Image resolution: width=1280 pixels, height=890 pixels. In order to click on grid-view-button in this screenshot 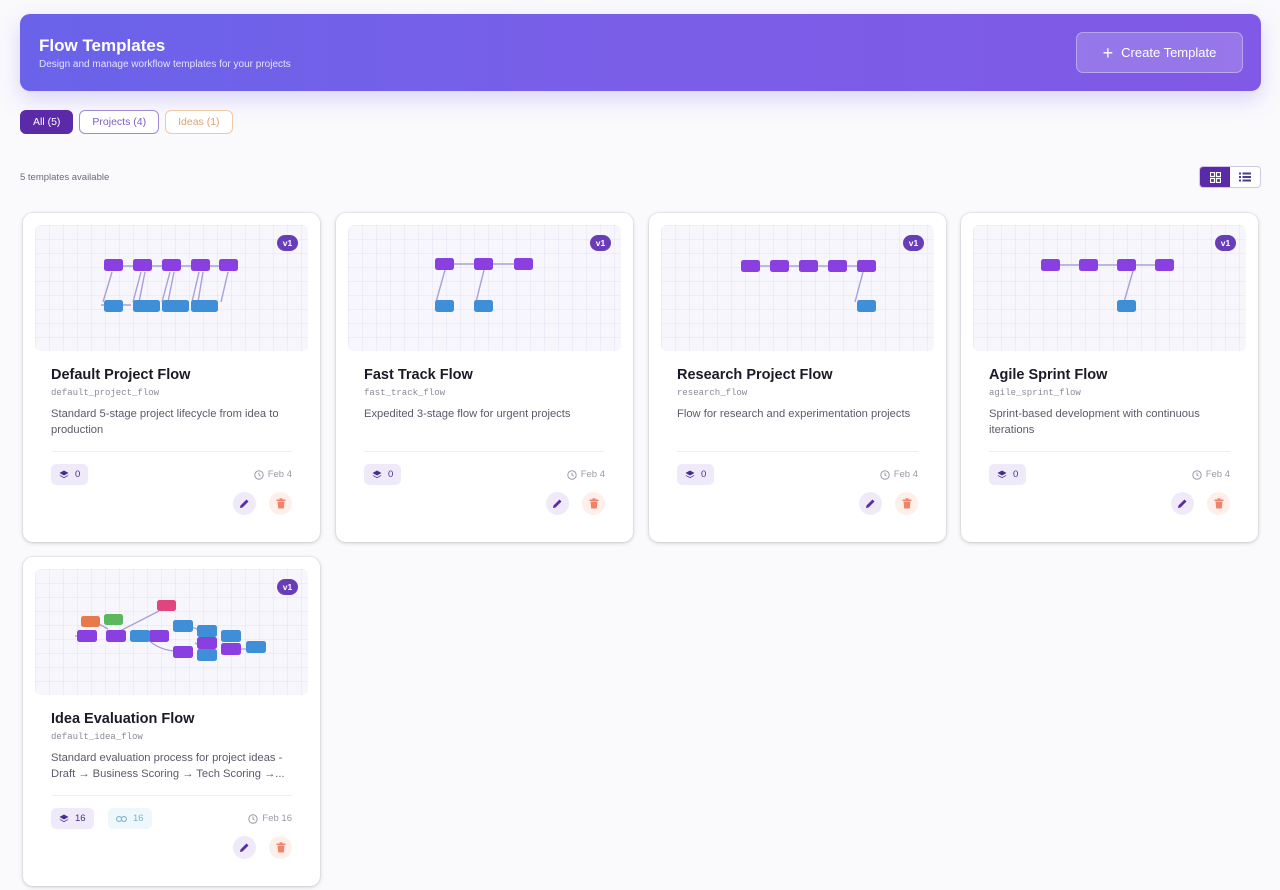, I will do `click(1215, 177)`.